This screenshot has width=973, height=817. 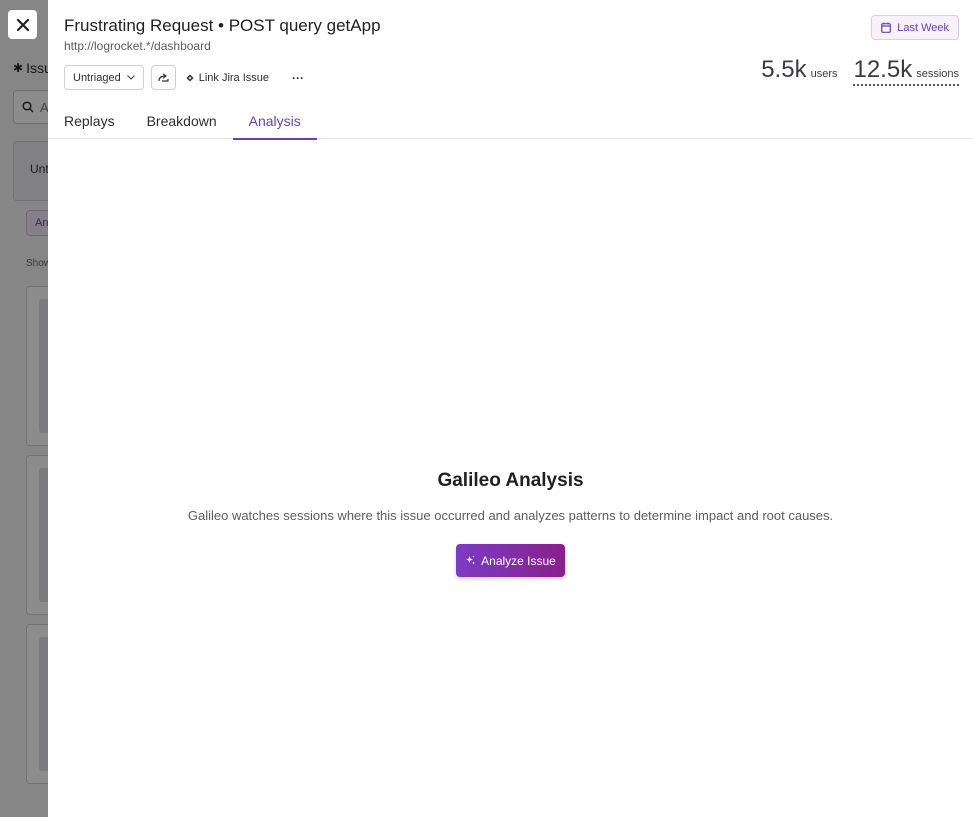 What do you see at coordinates (471, 560) in the screenshot?
I see `sparkle-icon` at bounding box center [471, 560].